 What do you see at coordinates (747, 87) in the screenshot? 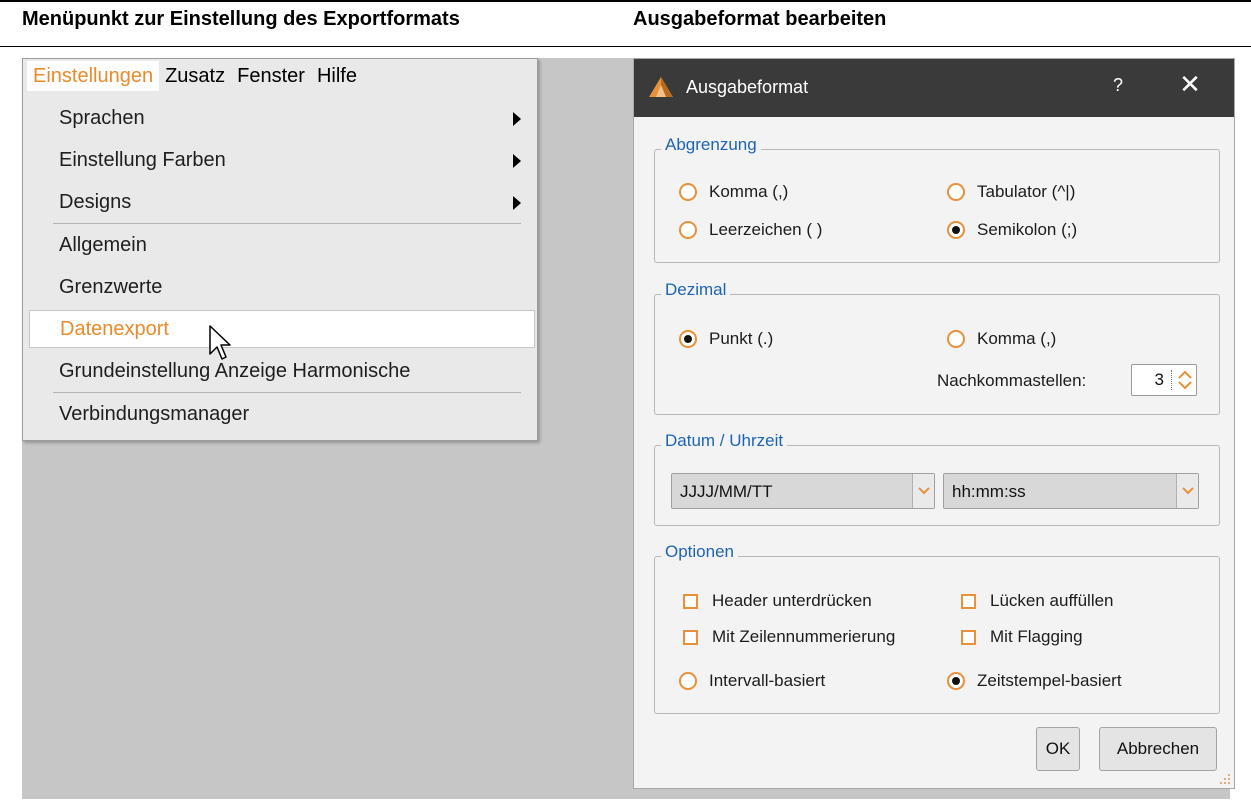
I see `dialog-title: Ausgabeformat` at bounding box center [747, 87].